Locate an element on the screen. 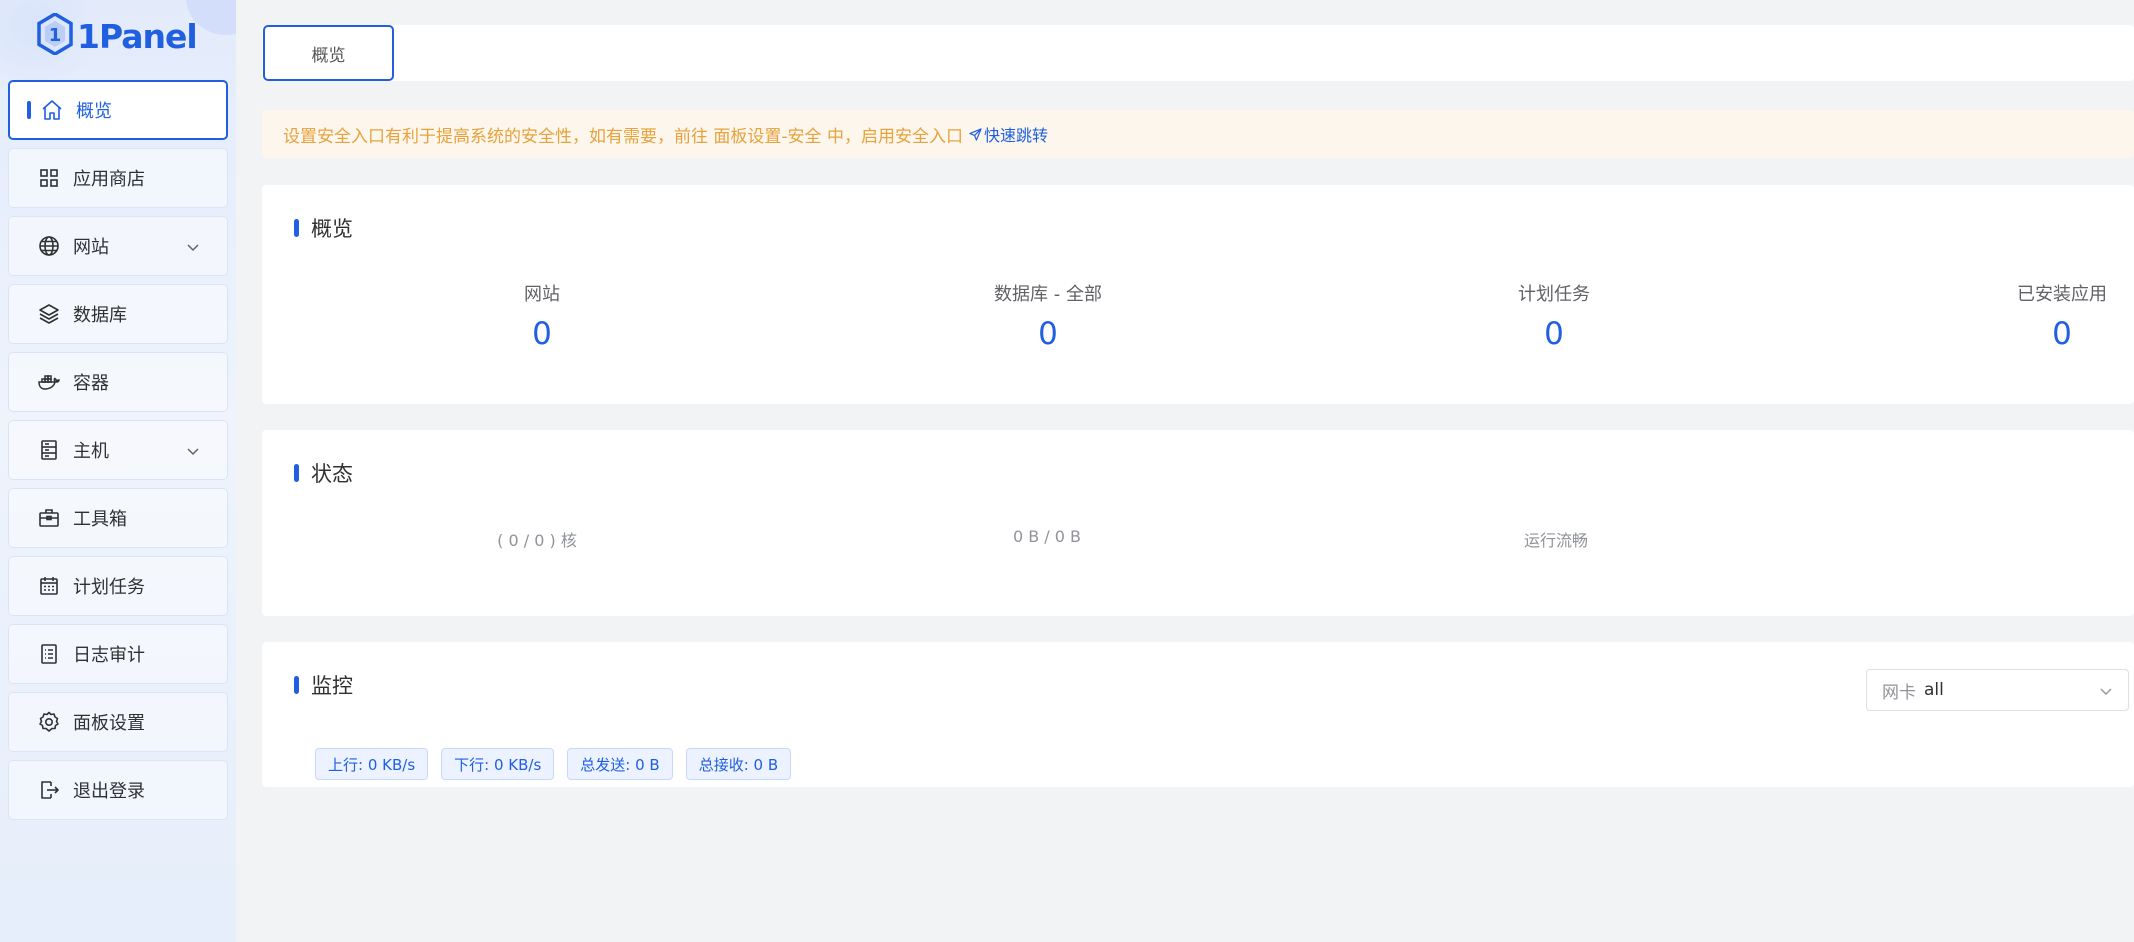 This screenshot has height=942, width=2134. nic-select: 网卡 all is located at coordinates (1997, 690).